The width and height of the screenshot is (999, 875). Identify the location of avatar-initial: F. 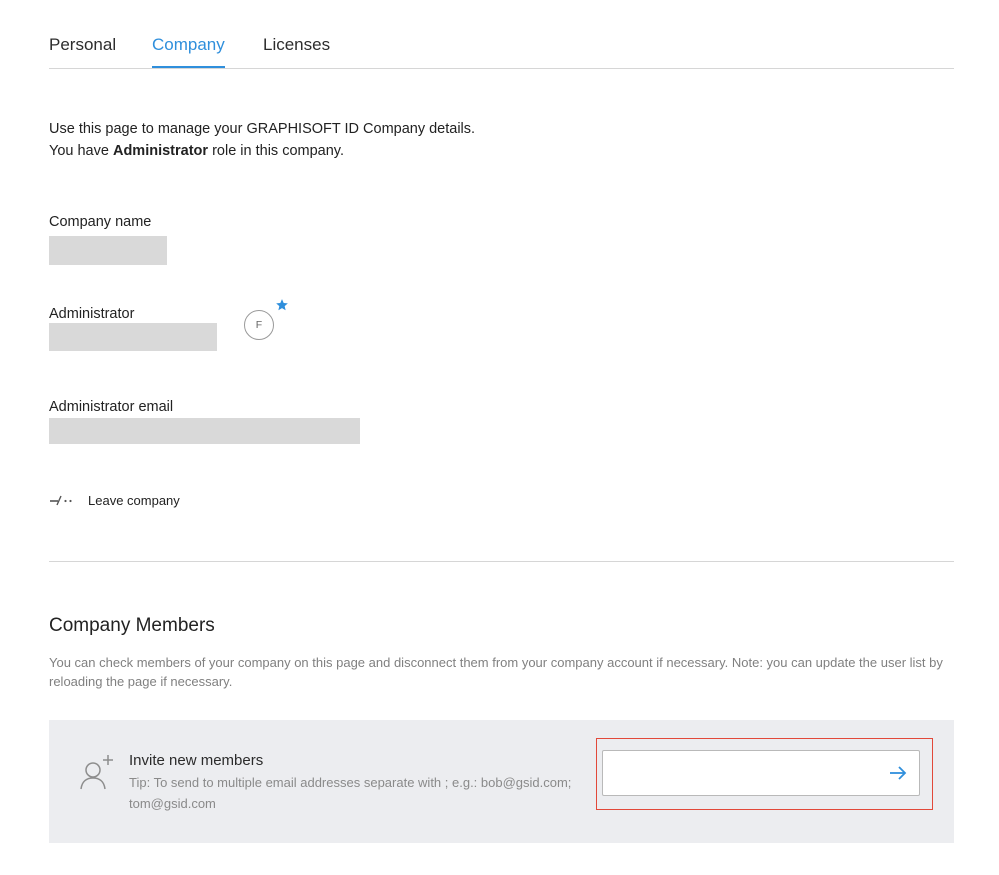
(259, 325).